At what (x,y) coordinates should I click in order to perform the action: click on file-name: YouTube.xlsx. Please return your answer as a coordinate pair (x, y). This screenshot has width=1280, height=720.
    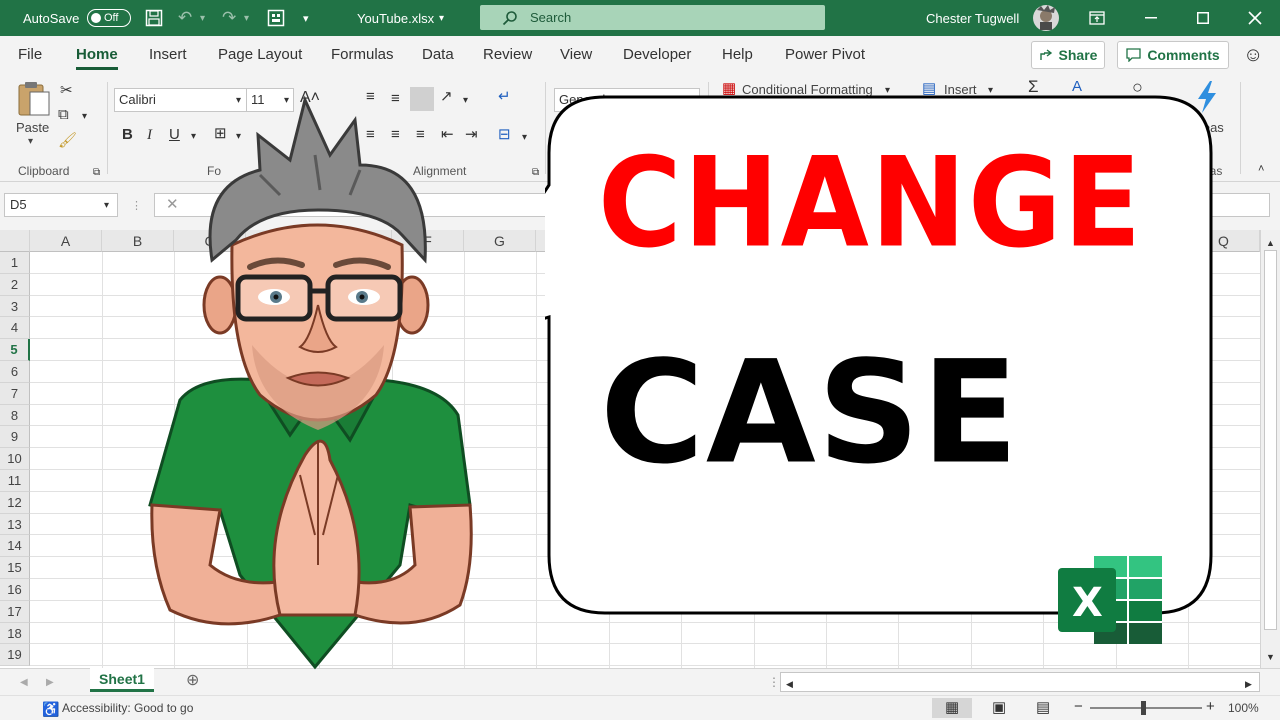
    Looking at the image, I should click on (395, 18).